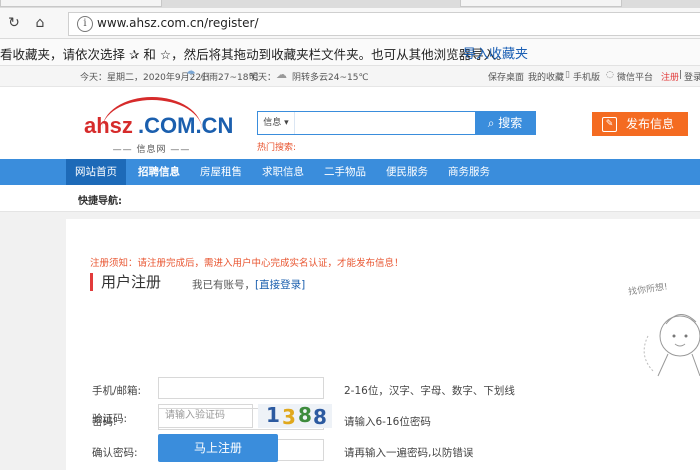 This screenshot has height=470, width=700. Describe the element at coordinates (506, 76) in the screenshot. I see `save-desktop-link: 保存桌面` at that location.